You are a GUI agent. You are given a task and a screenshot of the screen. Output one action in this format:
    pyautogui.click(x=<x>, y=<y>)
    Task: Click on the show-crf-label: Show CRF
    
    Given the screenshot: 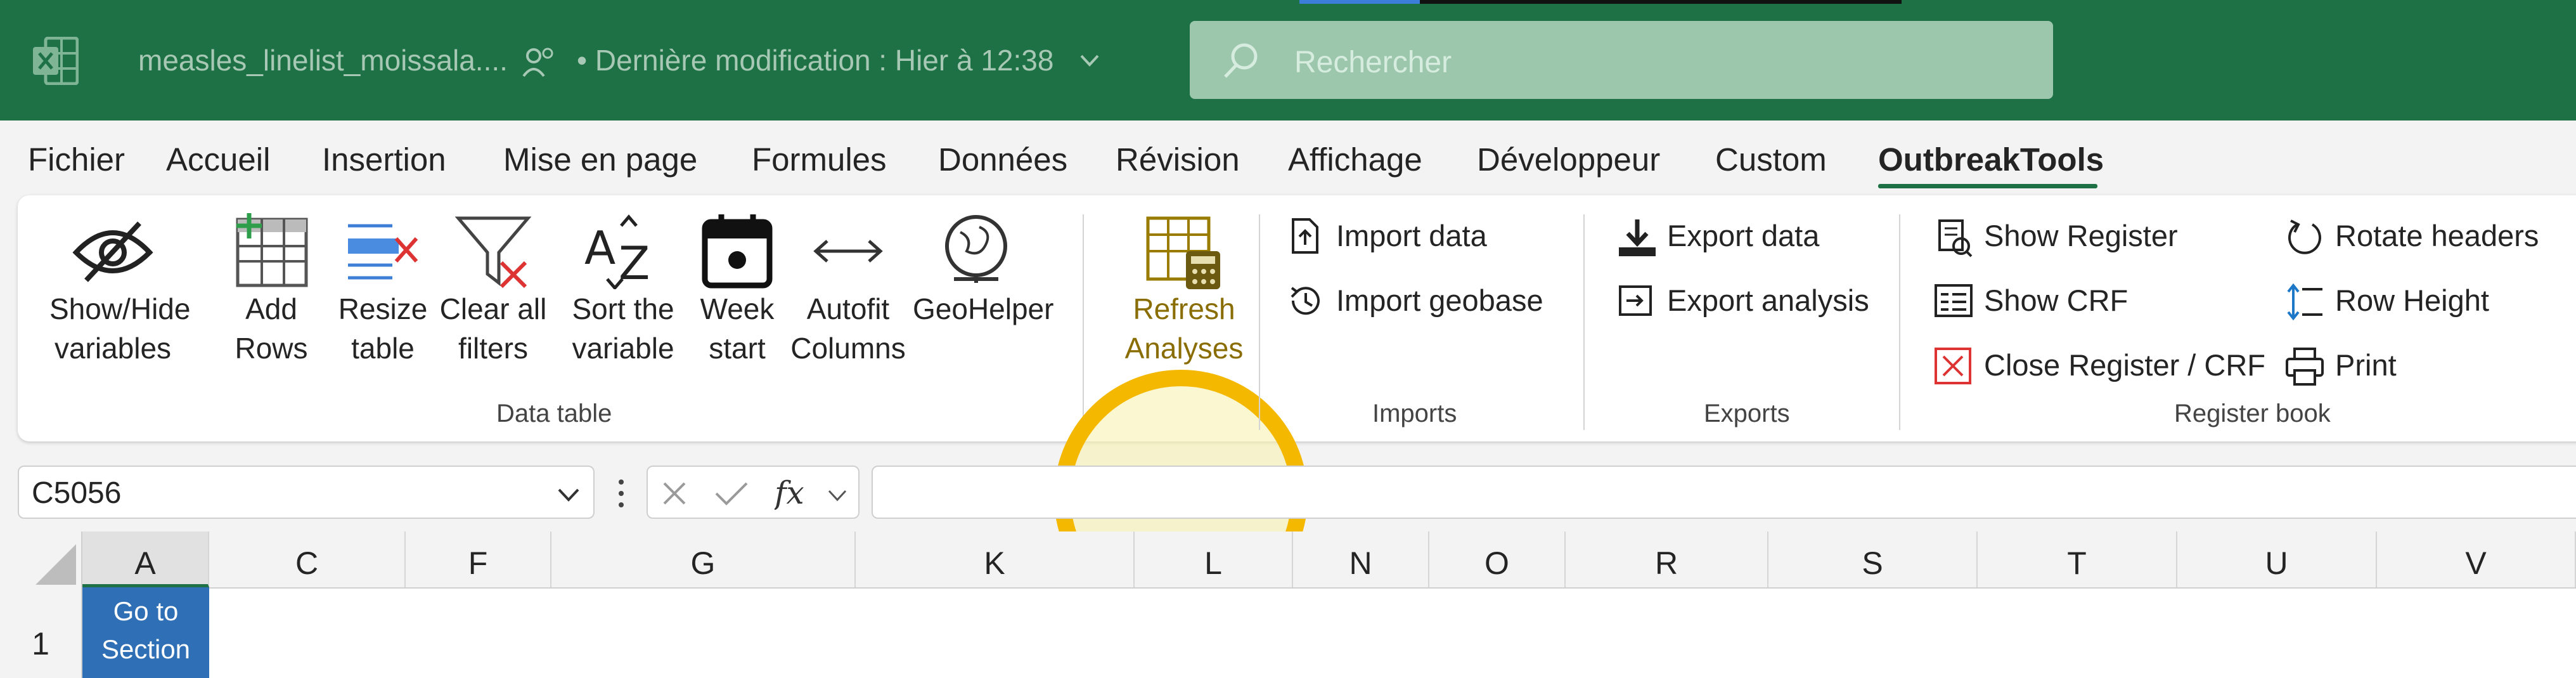 What is the action you would take?
    pyautogui.click(x=2056, y=300)
    